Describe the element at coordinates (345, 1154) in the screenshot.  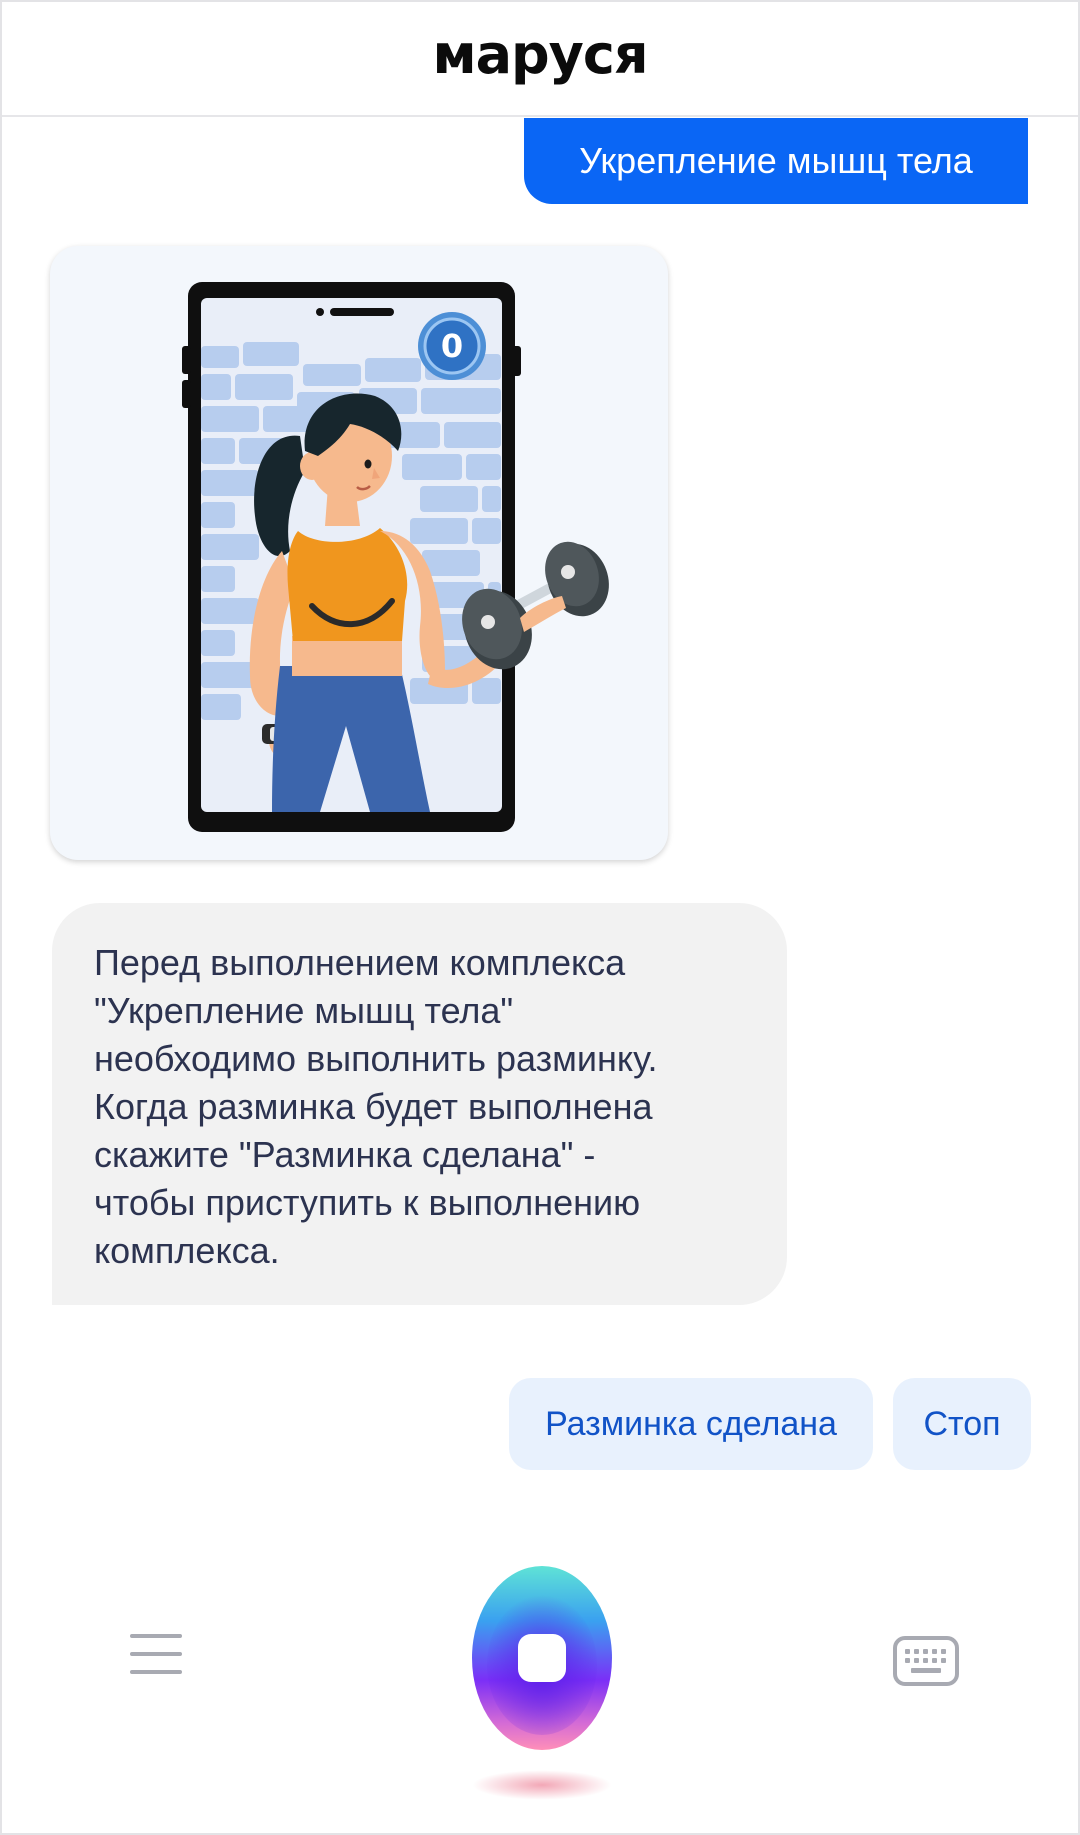
I see `bot-message-line: скажите "Разминка сделана" -` at that location.